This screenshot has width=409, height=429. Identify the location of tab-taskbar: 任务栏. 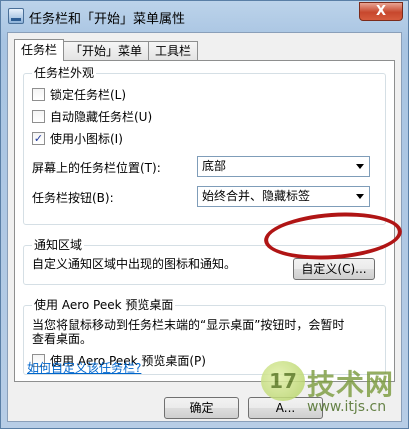
(39, 50).